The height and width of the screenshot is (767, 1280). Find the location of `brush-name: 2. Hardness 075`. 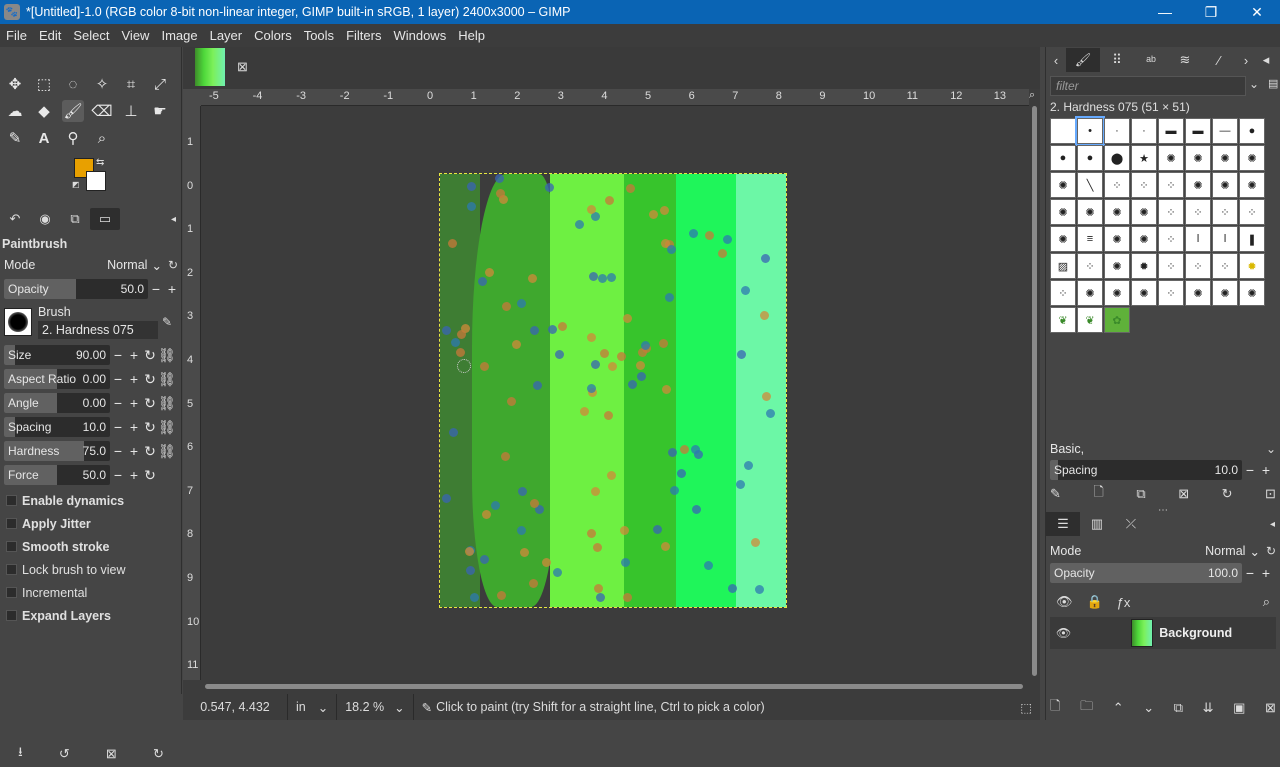

brush-name: 2. Hardness 075 is located at coordinates (98, 330).